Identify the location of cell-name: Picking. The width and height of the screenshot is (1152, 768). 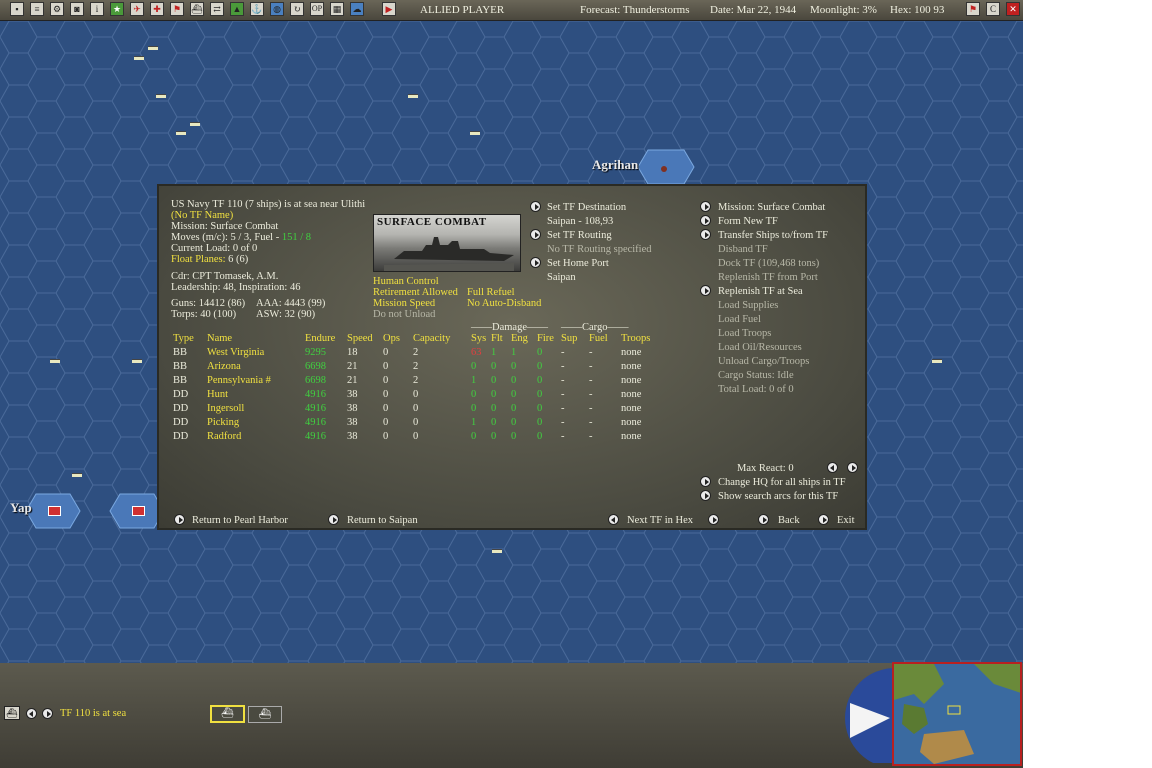
(223, 423).